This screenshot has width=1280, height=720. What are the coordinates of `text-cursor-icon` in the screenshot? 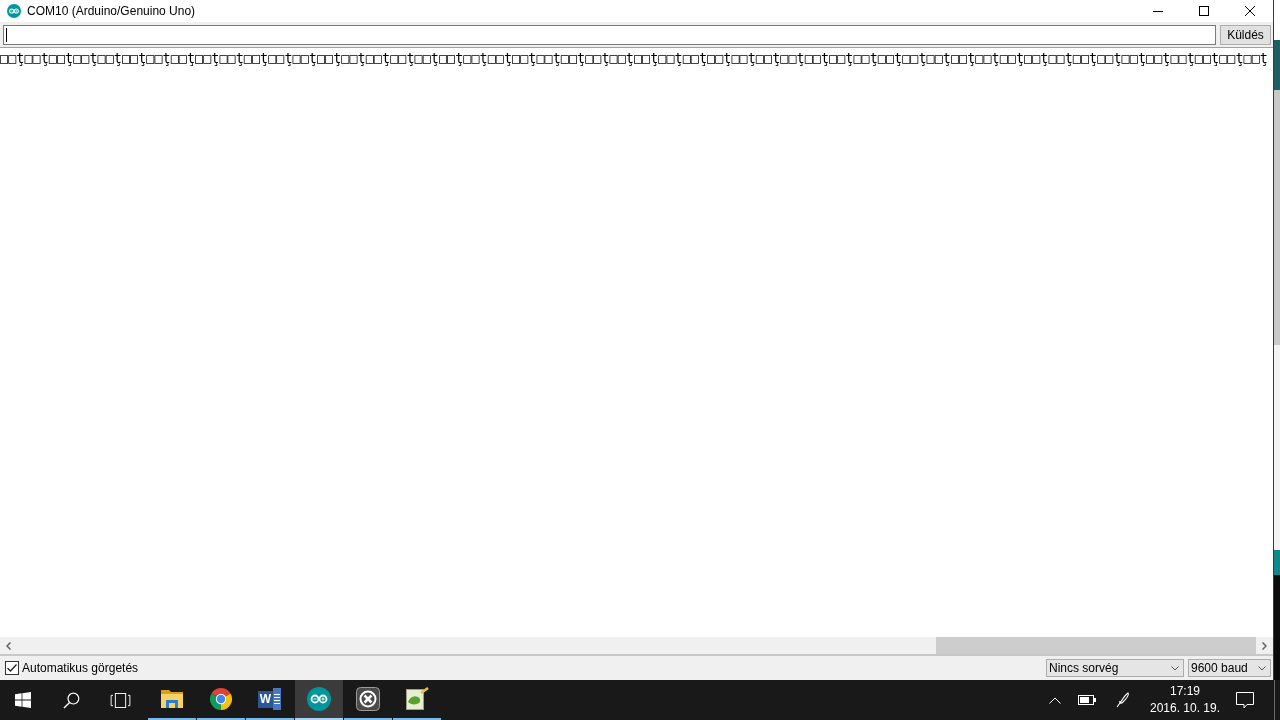 It's located at (6, 35).